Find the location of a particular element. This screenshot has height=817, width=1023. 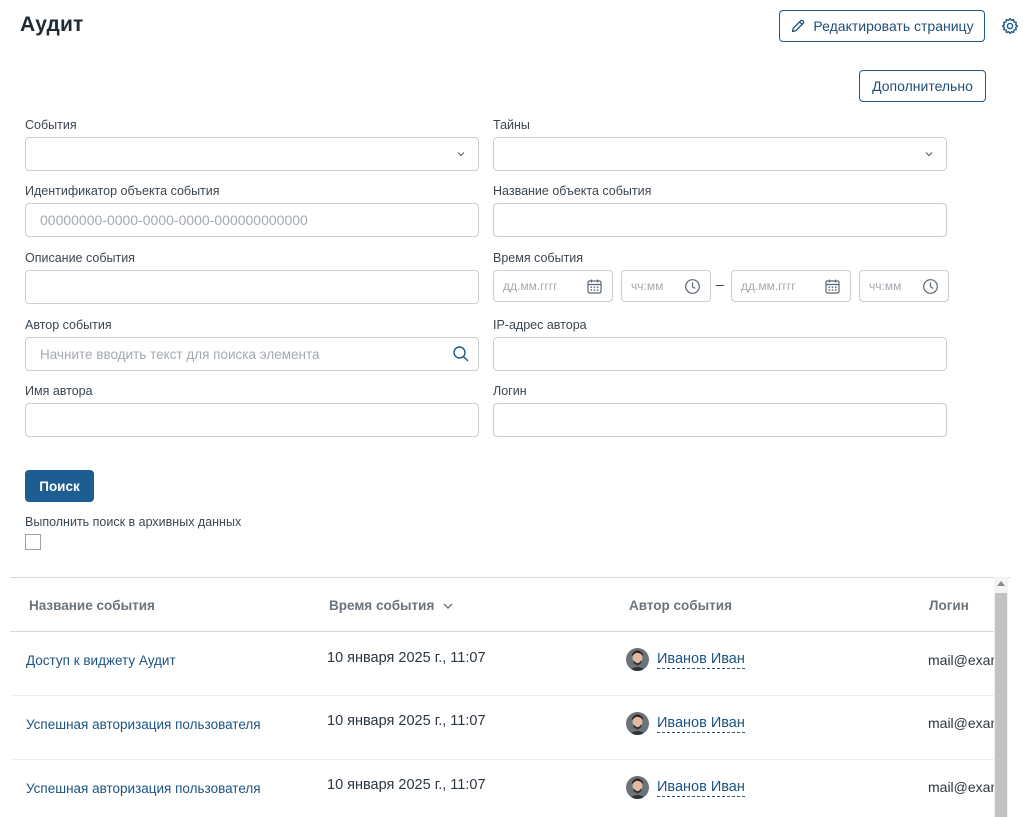

sort-chevron-down-icon is located at coordinates (448, 606).